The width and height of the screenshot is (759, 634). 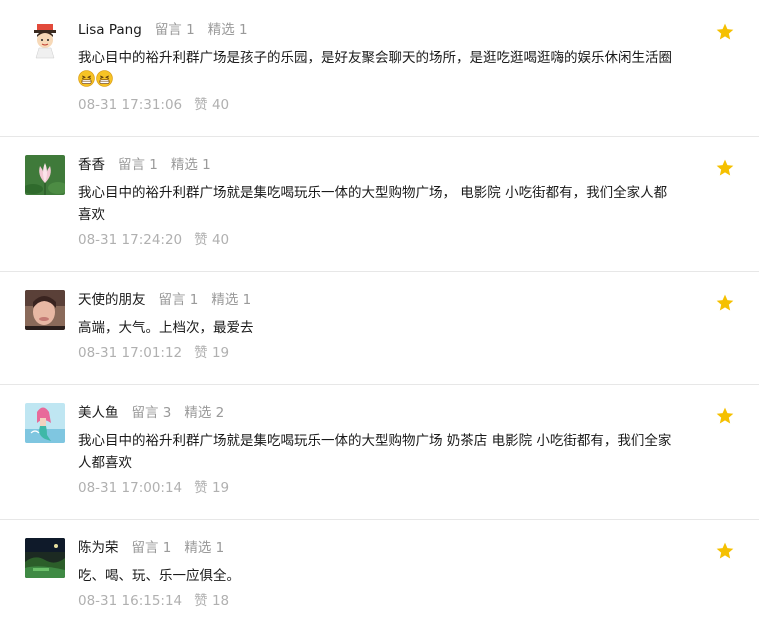 I want to click on comment-time: 08-31 17:24:20, so click(x=130, y=240).